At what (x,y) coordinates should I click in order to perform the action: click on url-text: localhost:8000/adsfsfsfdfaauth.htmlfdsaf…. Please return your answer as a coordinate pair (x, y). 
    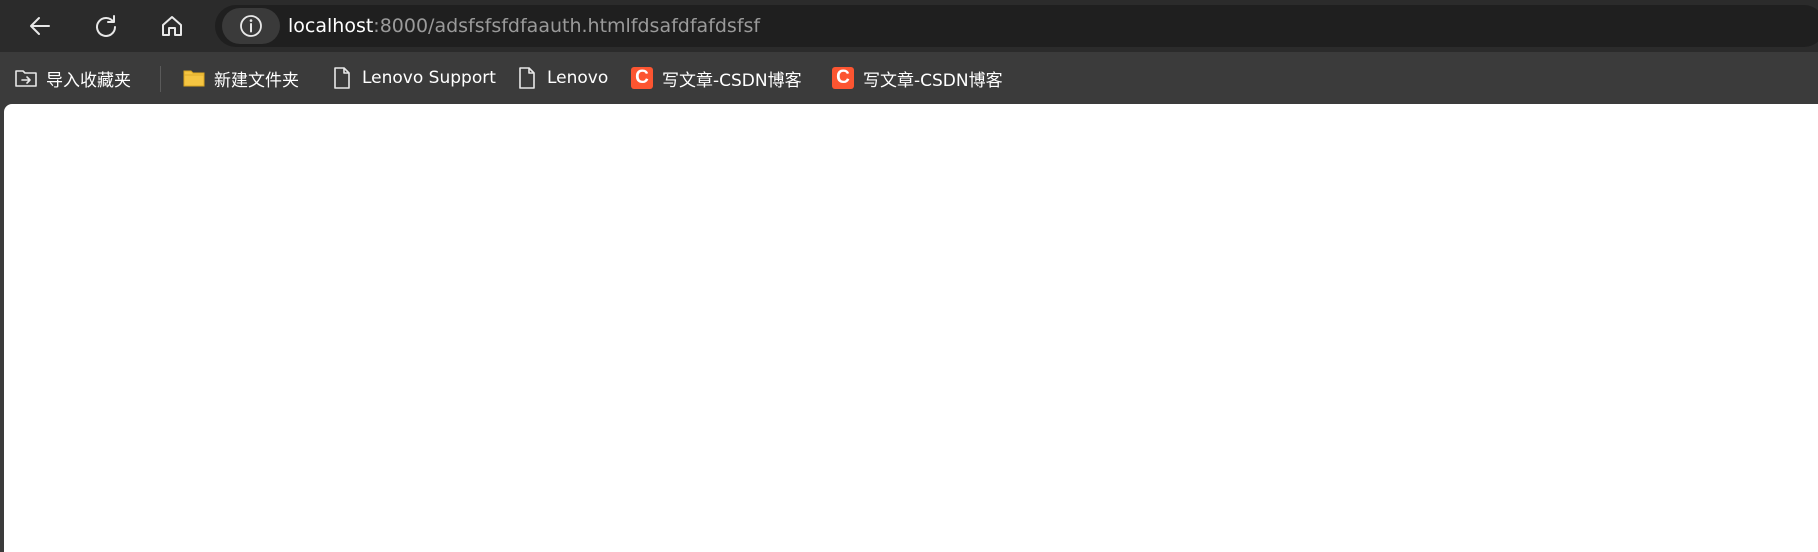
    Looking at the image, I should click on (524, 26).